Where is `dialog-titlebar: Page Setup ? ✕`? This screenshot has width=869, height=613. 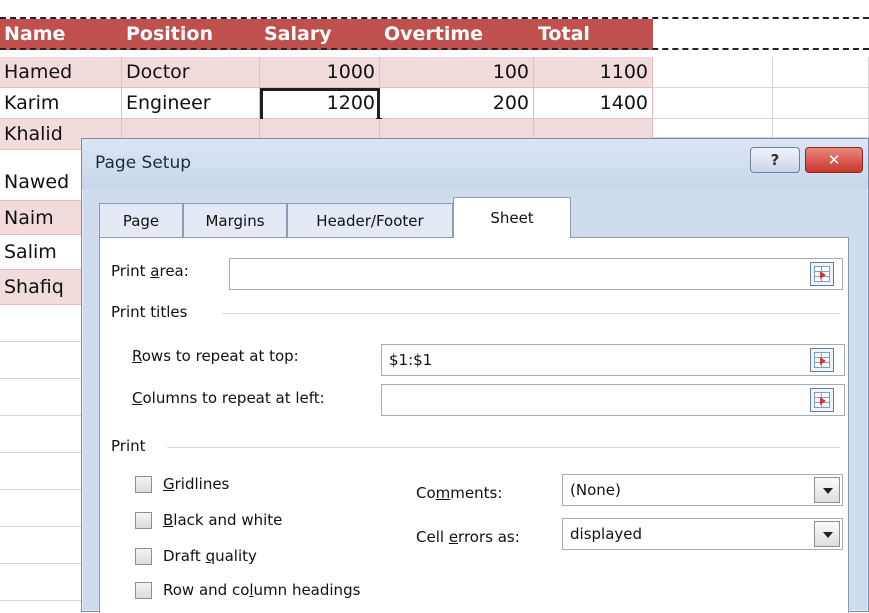
dialog-titlebar: Page Setup ? ✕ is located at coordinates (475, 164).